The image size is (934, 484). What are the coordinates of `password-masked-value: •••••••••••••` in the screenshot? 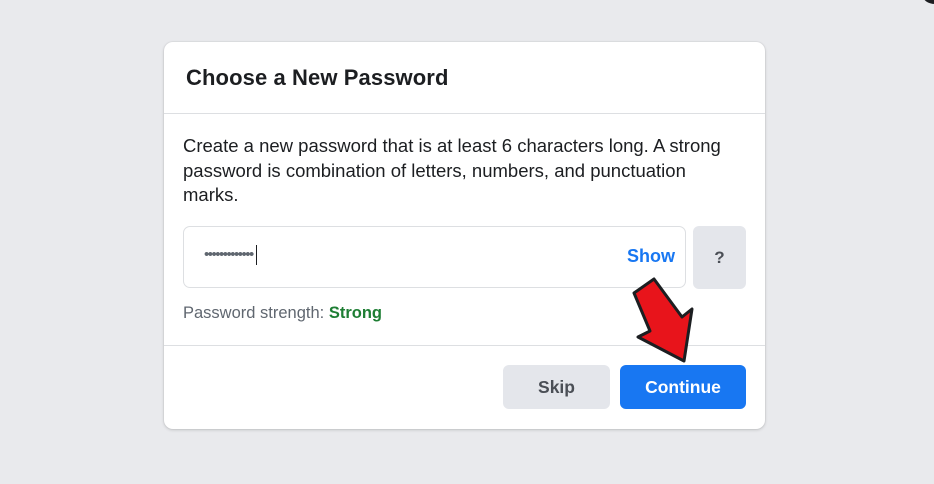 It's located at (229, 254).